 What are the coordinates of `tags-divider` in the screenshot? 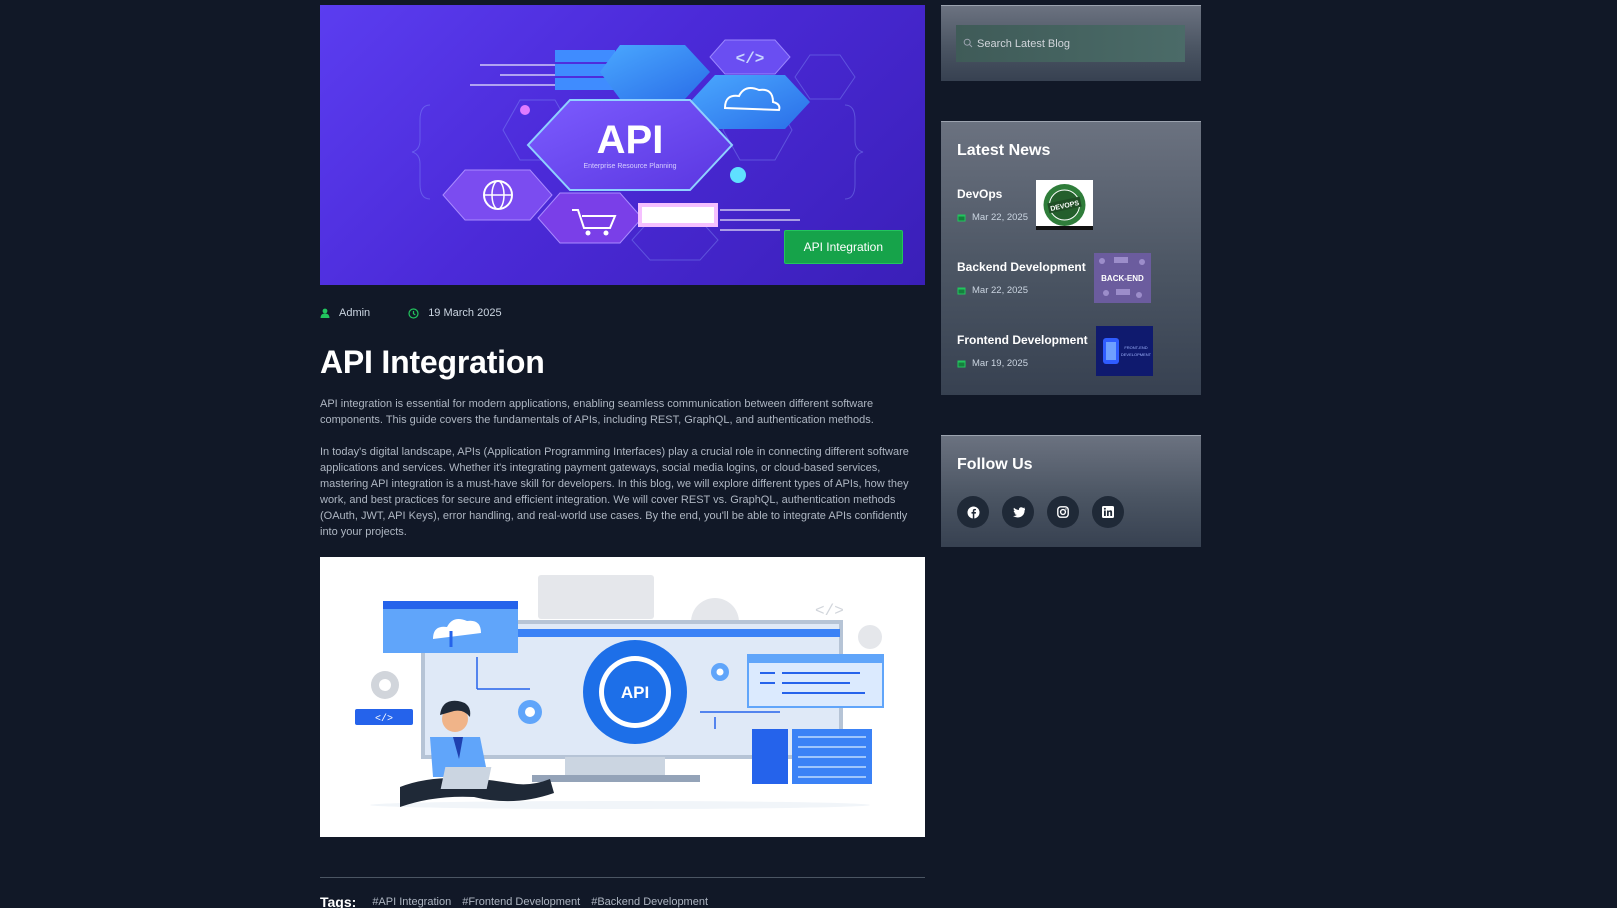 It's located at (622, 877).